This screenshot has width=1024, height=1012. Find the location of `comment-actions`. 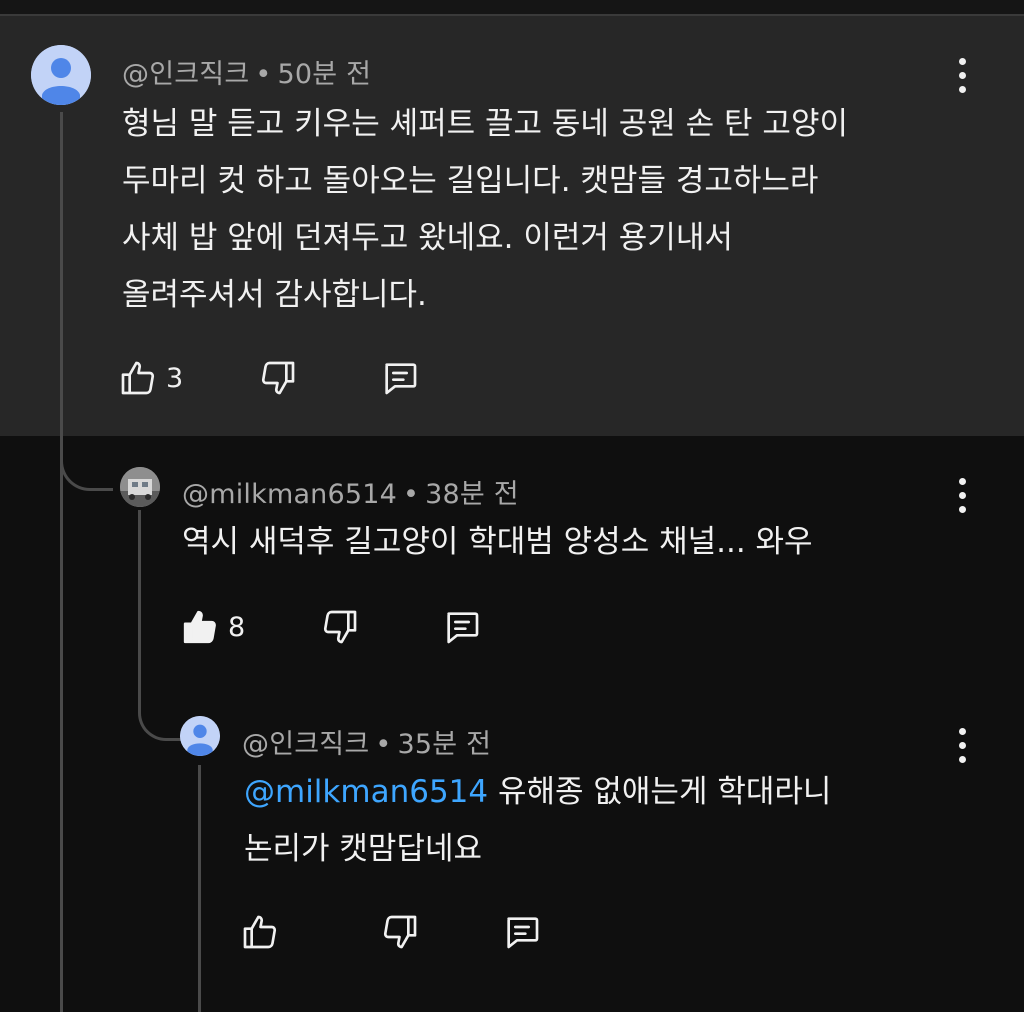

comment-actions is located at coordinates (400, 932).